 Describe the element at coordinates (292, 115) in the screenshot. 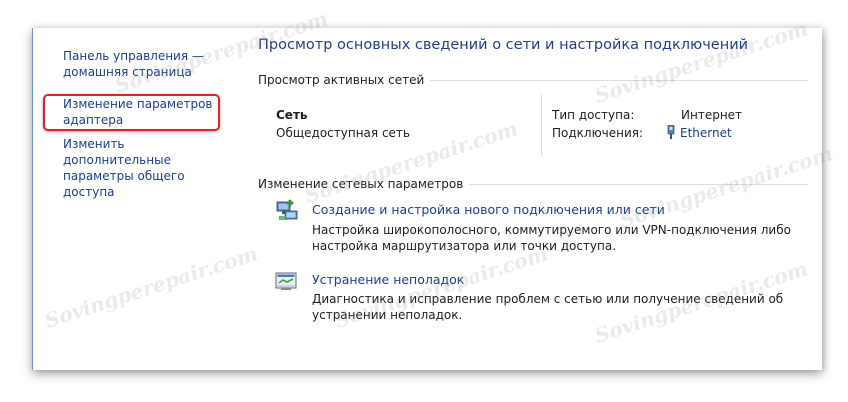

I see `network-name: Сеть` at that location.